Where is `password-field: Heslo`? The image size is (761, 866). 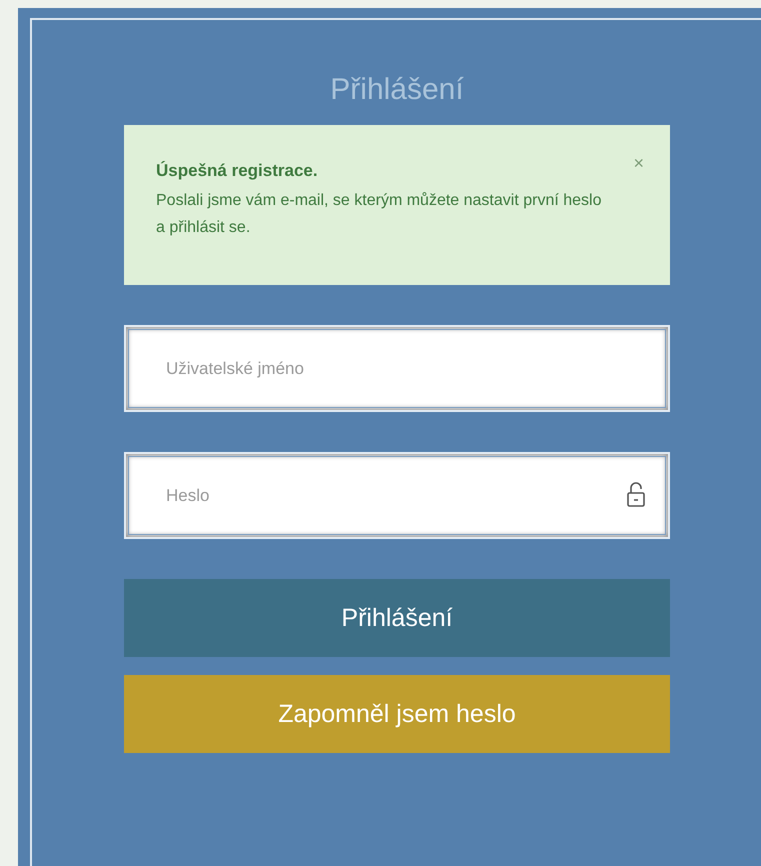
password-field: Heslo is located at coordinates (397, 495).